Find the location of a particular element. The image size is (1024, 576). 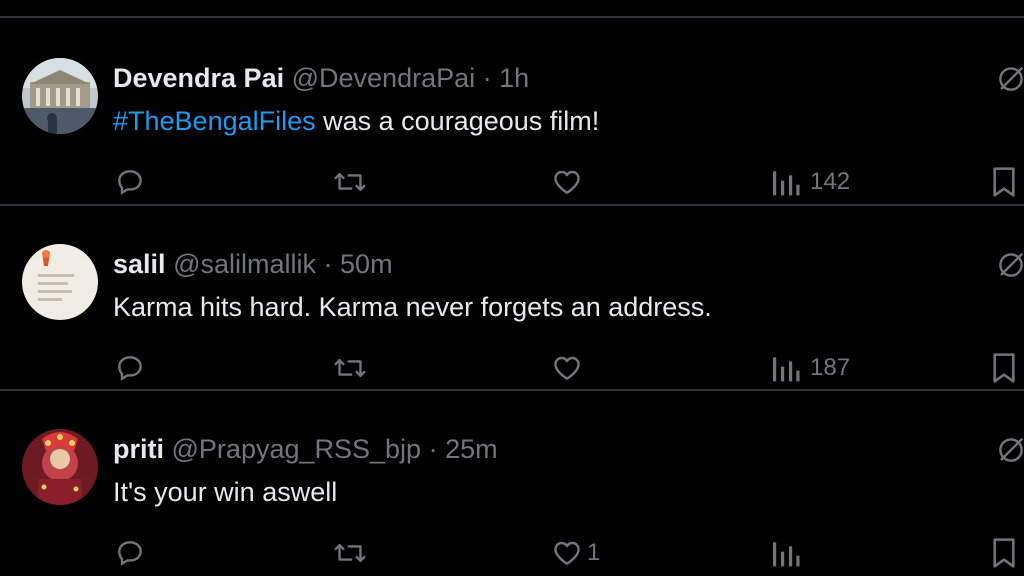

timestamp: 25m is located at coordinates (471, 449).